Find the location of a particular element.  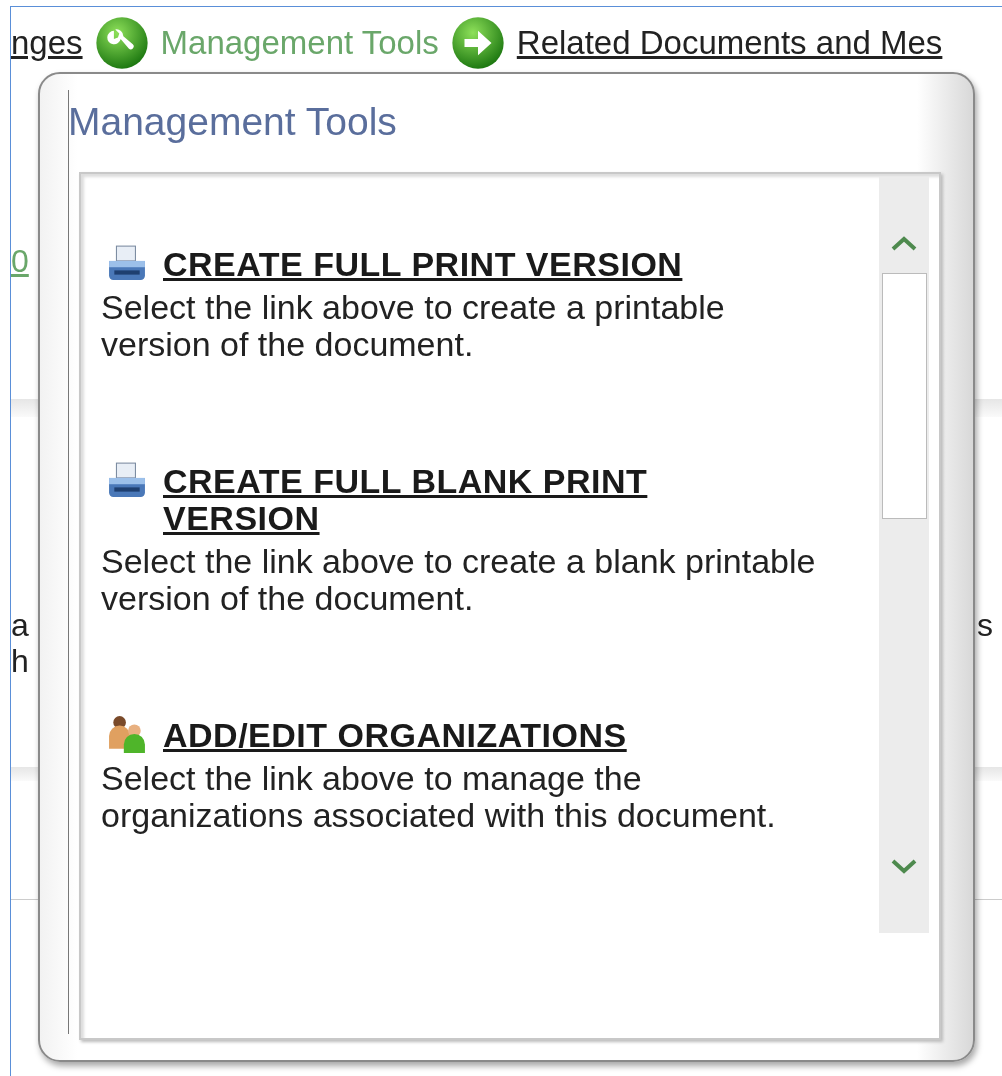

tool-description: Select the link above to manage the organizations associated with this document. is located at coordinates (439, 797).